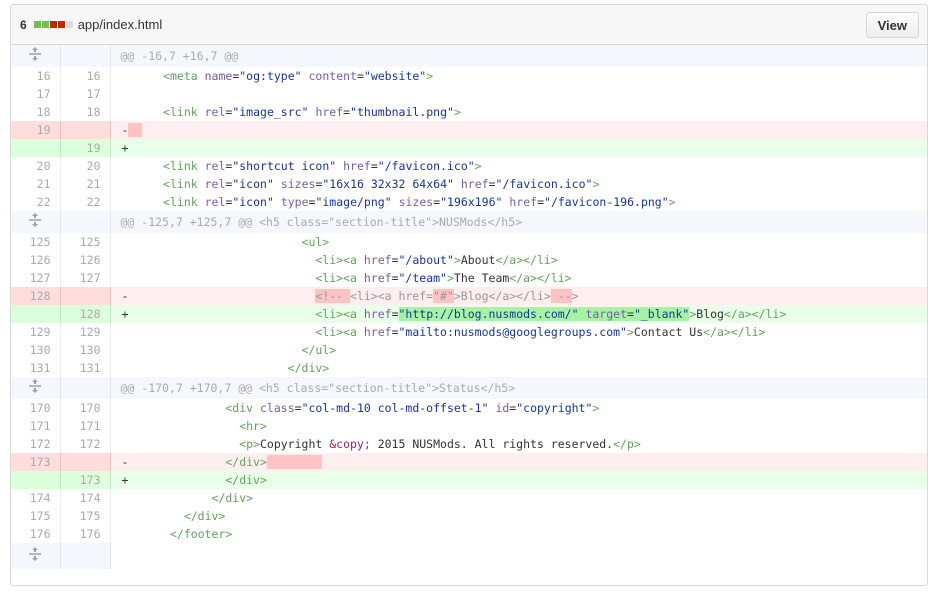 This screenshot has height=596, width=940. I want to click on new-line-number: 18, so click(85, 112).